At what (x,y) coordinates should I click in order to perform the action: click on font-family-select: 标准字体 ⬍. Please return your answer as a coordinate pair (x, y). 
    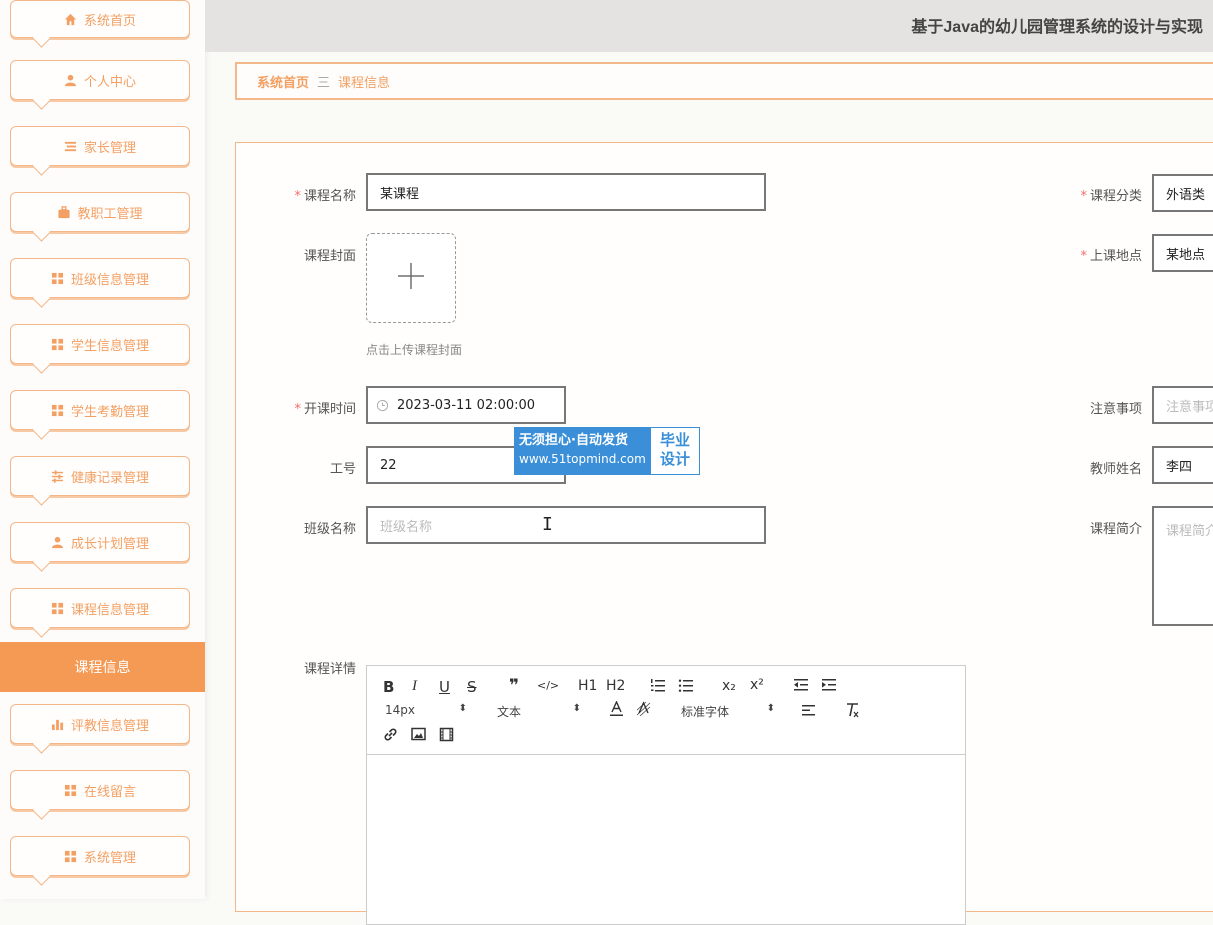
    Looking at the image, I should click on (728, 711).